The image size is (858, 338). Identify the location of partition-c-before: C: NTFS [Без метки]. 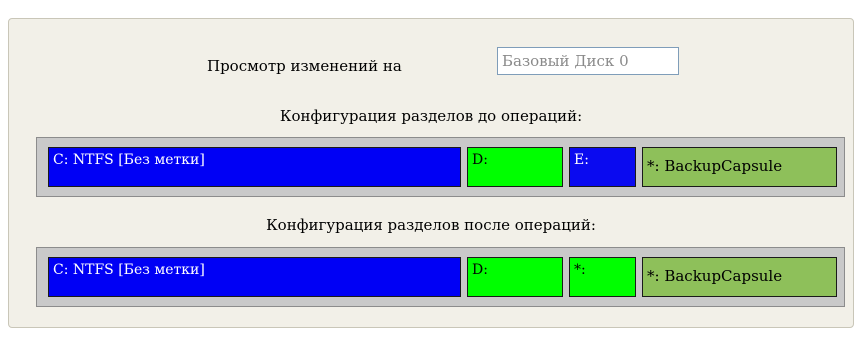
(254, 167).